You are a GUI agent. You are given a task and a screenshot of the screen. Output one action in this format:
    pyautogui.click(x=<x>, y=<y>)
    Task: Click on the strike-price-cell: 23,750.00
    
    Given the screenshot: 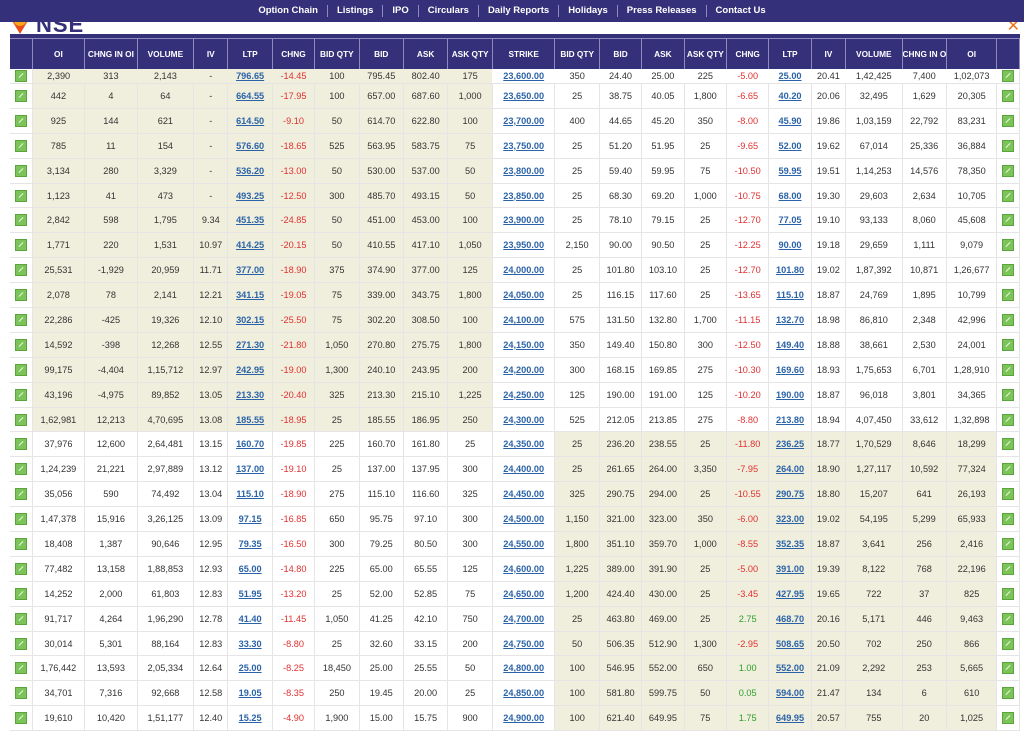 What is the action you would take?
    pyautogui.click(x=524, y=146)
    